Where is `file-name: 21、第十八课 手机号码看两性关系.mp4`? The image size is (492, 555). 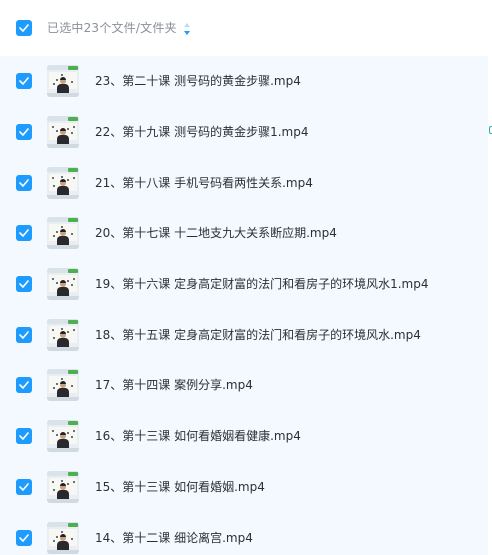
file-name: 21、第十八课 手机号码看两性关系.mp4 is located at coordinates (204, 183).